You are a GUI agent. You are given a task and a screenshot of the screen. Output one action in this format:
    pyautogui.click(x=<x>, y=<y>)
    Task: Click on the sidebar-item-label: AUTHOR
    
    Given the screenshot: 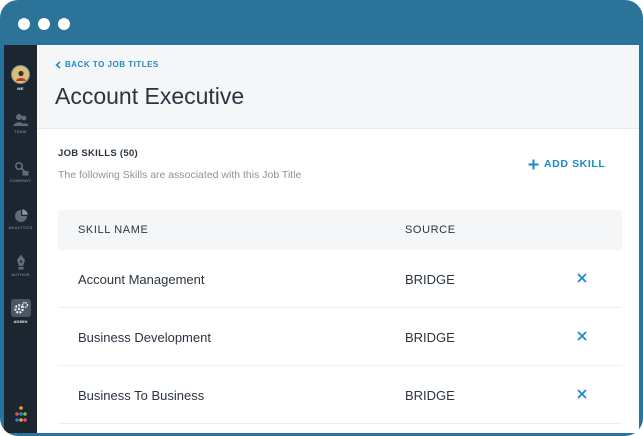 What is the action you would take?
    pyautogui.click(x=20, y=274)
    